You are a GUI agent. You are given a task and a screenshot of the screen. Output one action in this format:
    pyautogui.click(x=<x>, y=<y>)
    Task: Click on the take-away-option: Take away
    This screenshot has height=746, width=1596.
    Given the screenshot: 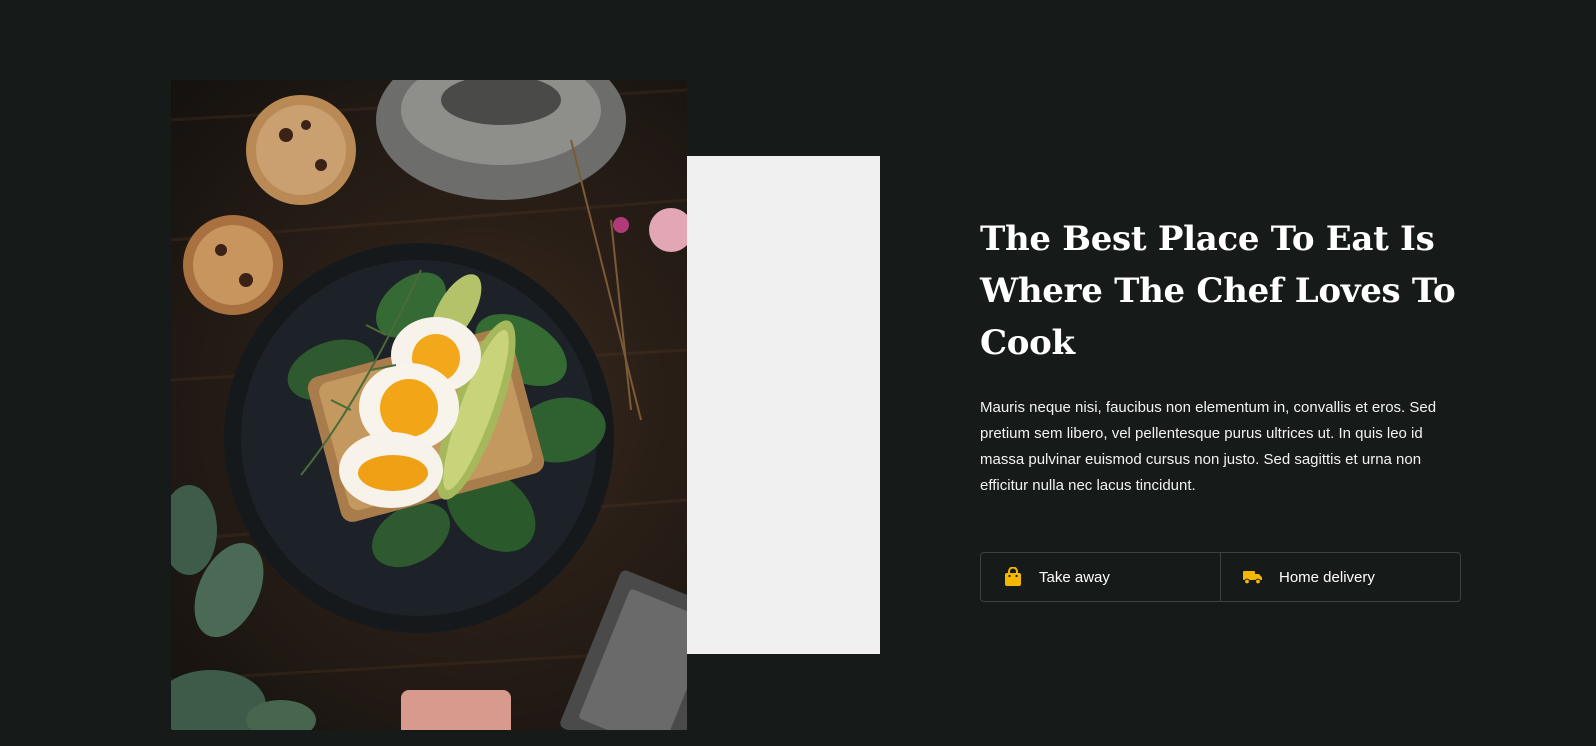 What is the action you would take?
    pyautogui.click(x=1100, y=577)
    